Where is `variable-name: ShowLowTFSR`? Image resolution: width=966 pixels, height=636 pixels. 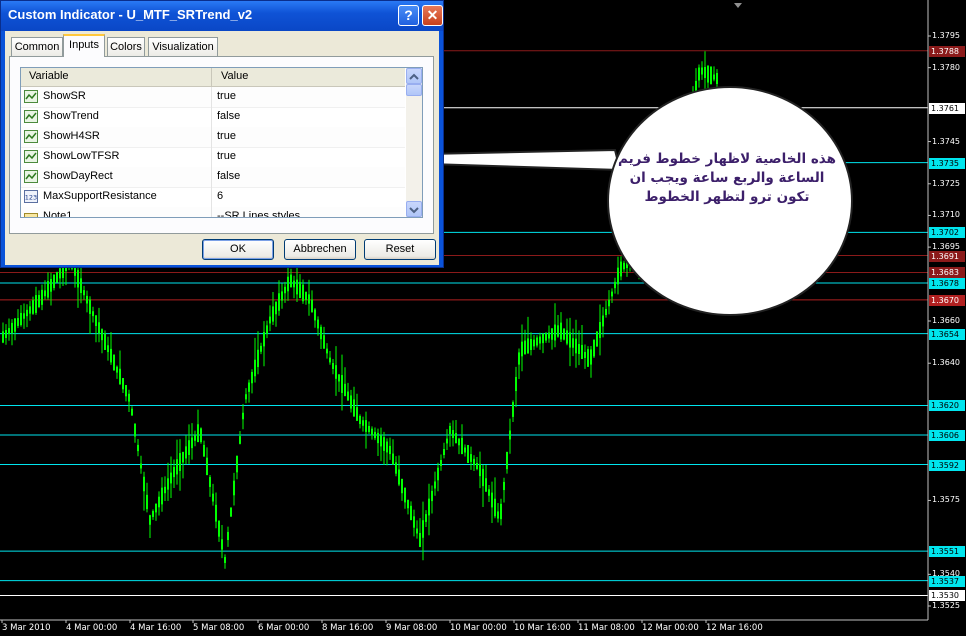
variable-name: ShowLowTFSR is located at coordinates (81, 156).